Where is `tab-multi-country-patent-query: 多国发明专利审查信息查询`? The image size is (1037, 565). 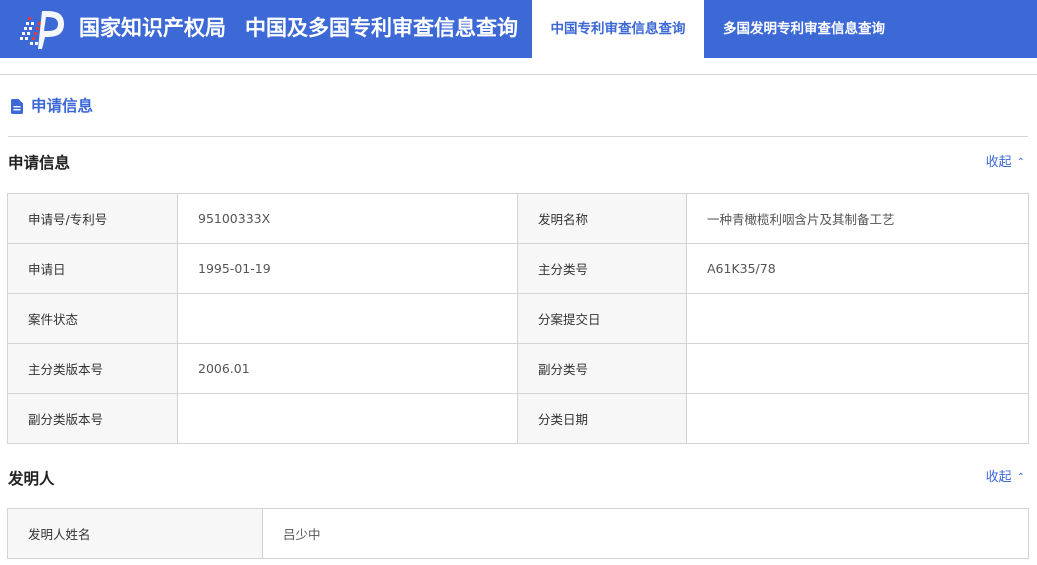
tab-multi-country-patent-query: 多国发明专利审查信息查询 is located at coordinates (804, 29).